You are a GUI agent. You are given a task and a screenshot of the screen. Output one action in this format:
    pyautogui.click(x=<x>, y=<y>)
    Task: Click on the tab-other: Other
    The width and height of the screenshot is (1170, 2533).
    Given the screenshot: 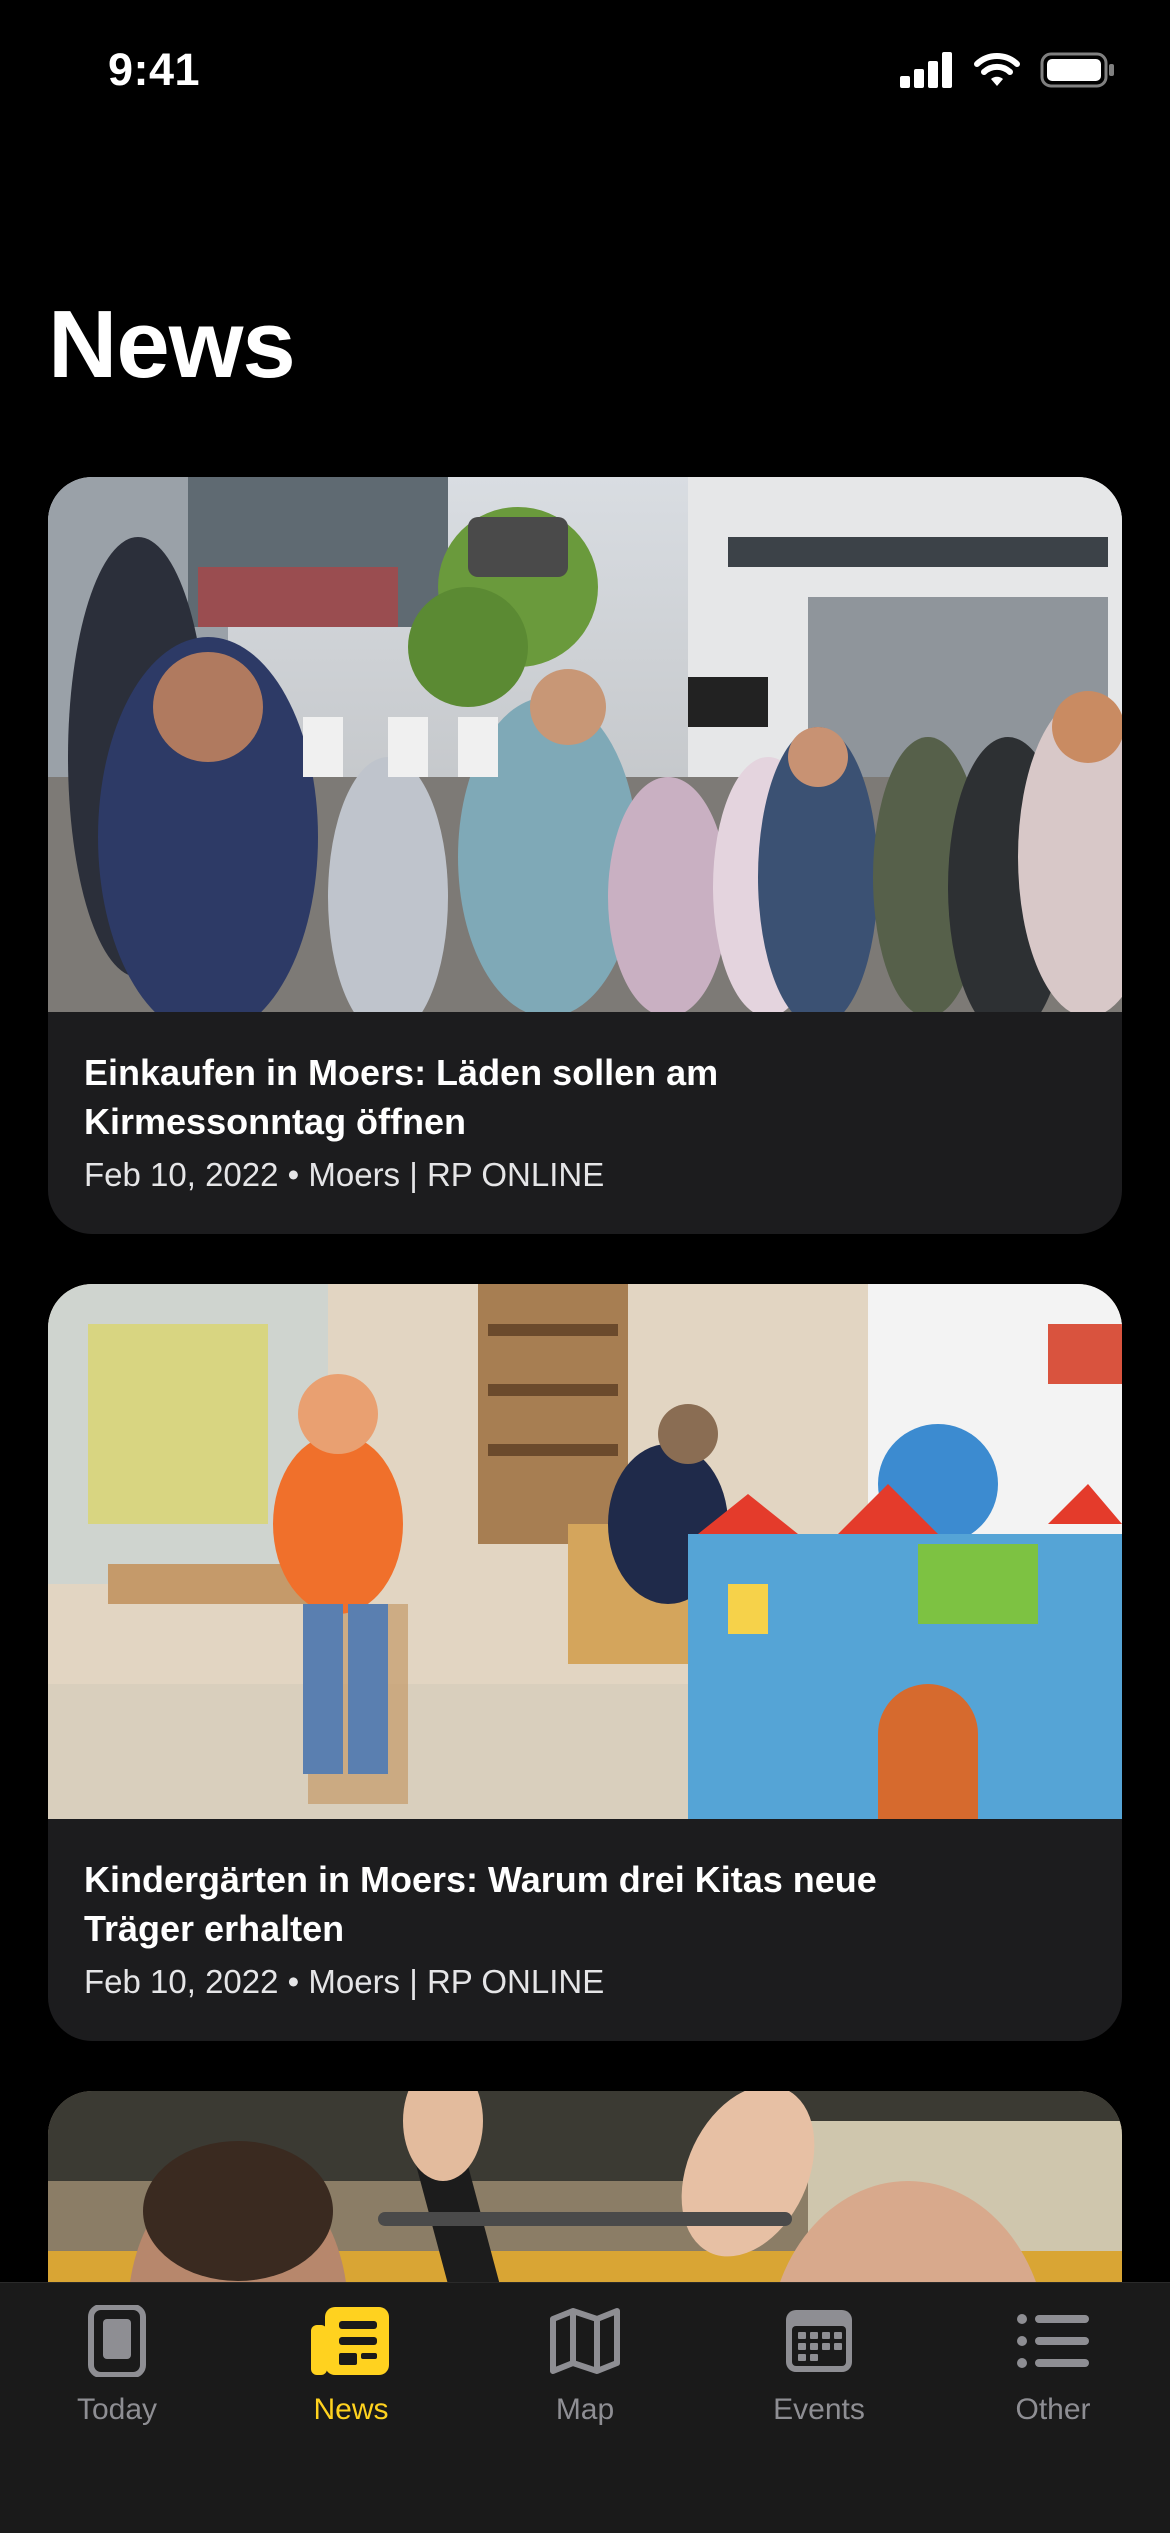 What is the action you would take?
    pyautogui.click(x=1053, y=2378)
    